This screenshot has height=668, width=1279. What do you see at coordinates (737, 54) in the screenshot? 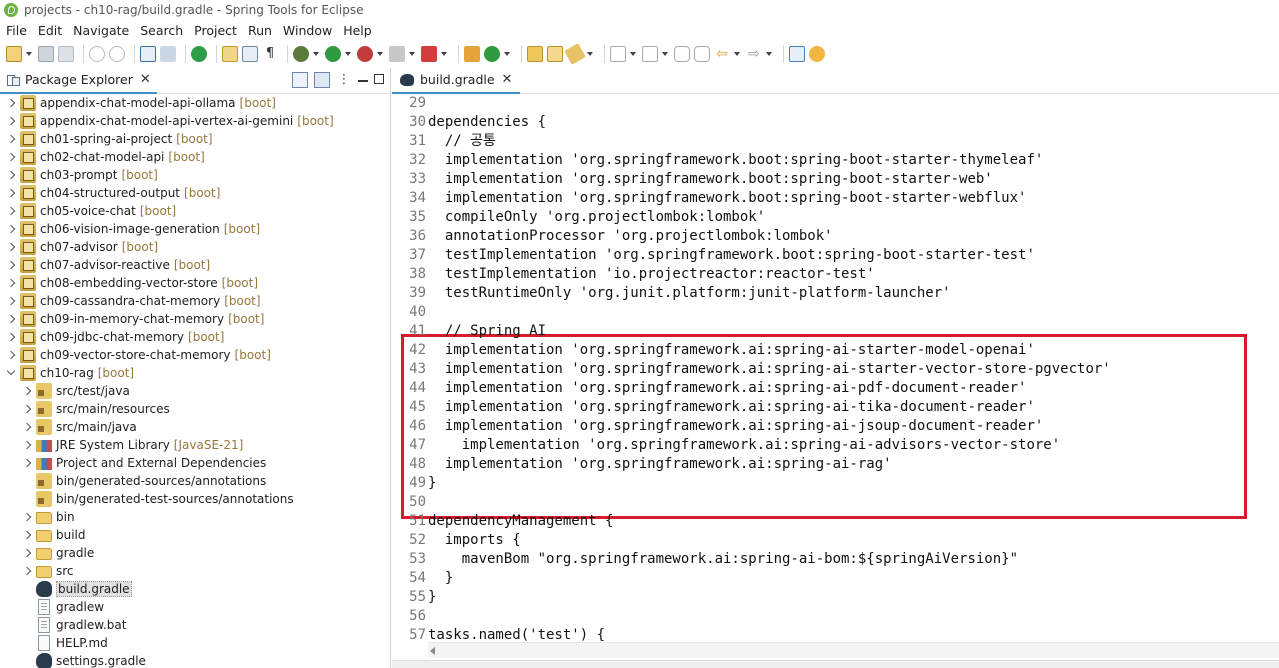
I see `back-dropdown-arrow-icon` at bounding box center [737, 54].